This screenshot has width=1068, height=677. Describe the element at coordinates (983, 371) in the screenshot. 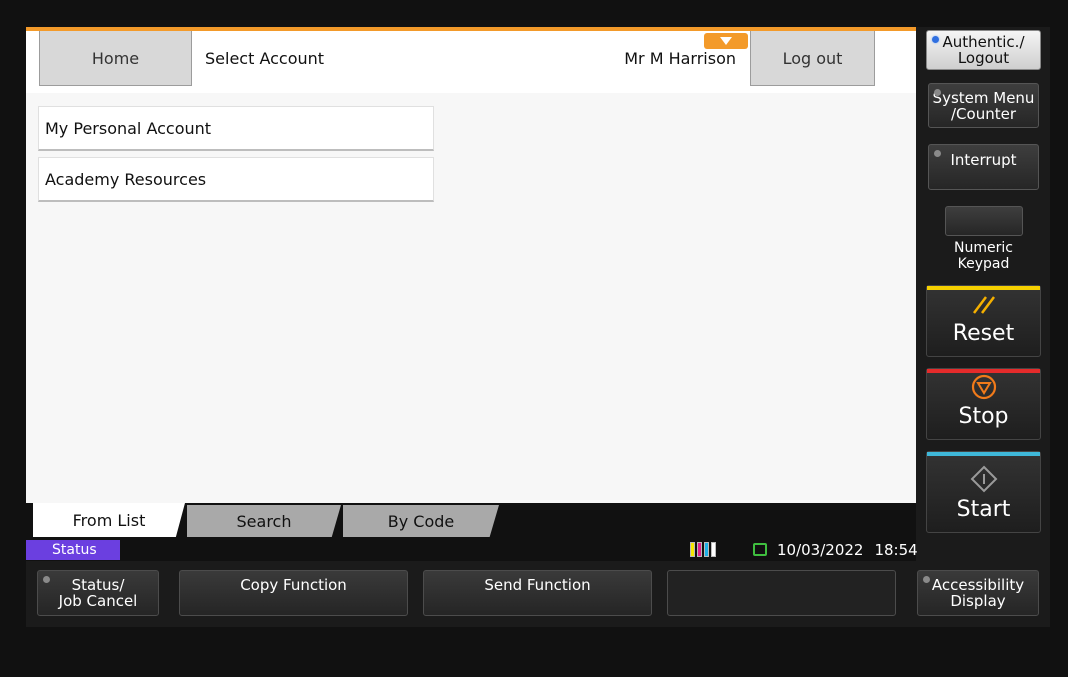

I see `stop-color-bar` at that location.